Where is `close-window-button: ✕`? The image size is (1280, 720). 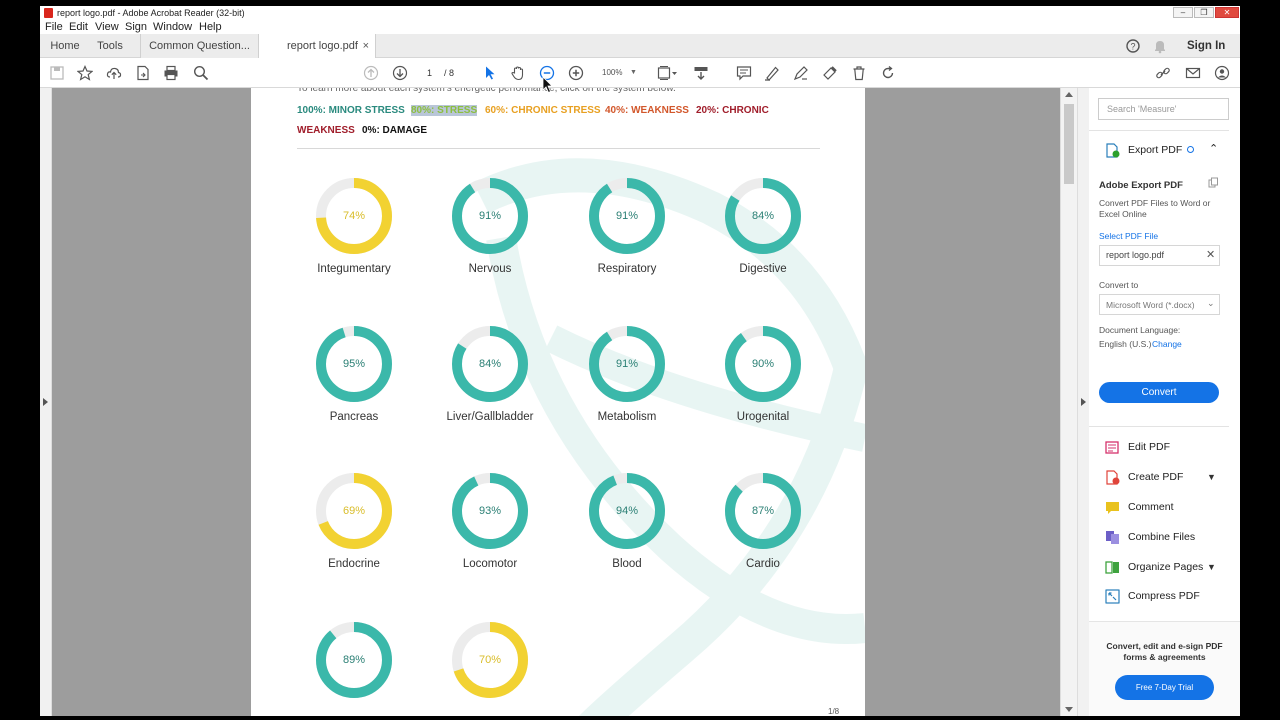
close-window-button: ✕ is located at coordinates (1227, 12).